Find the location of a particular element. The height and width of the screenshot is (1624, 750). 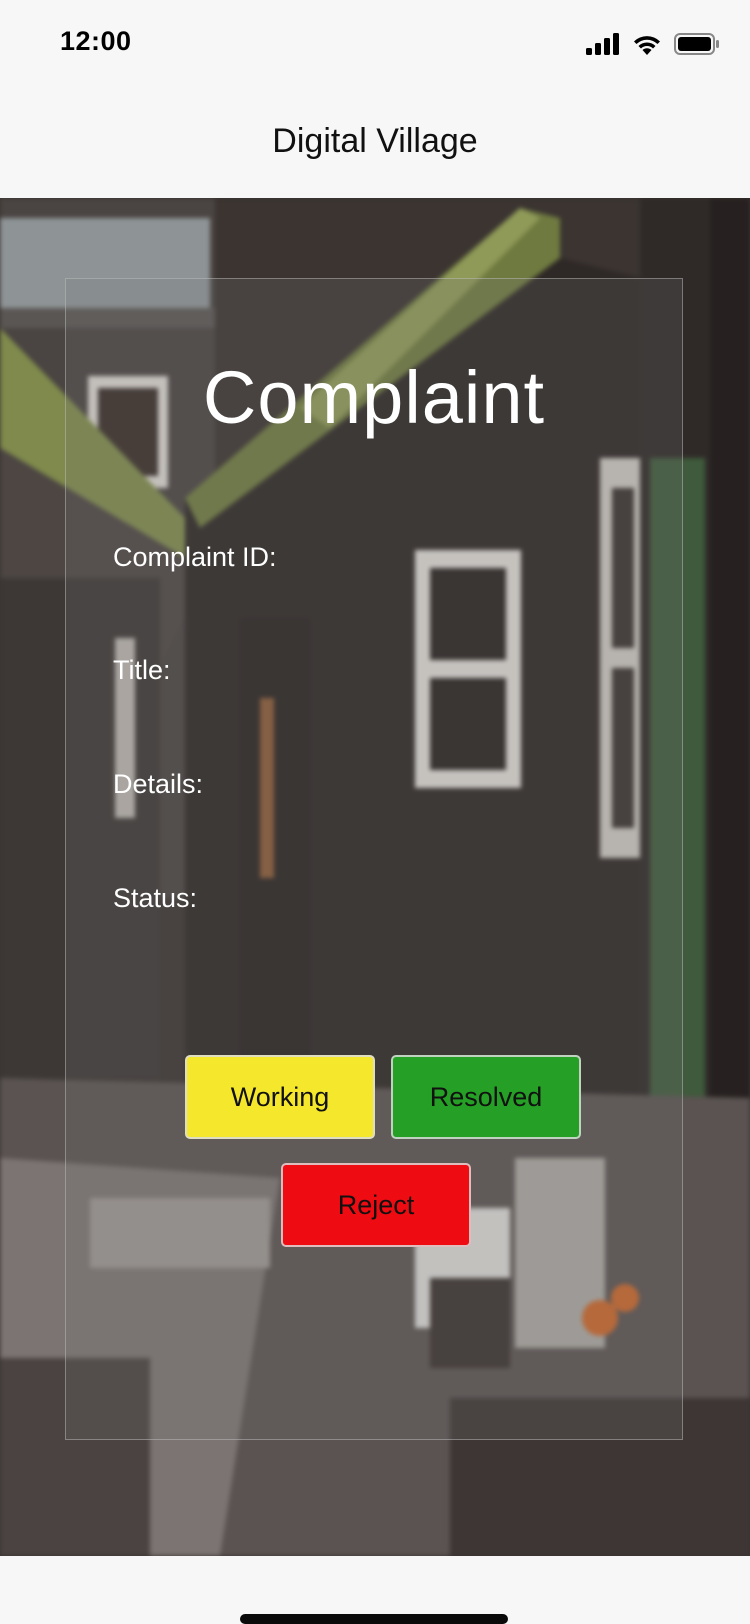

details-label: Details: is located at coordinates (158, 784).